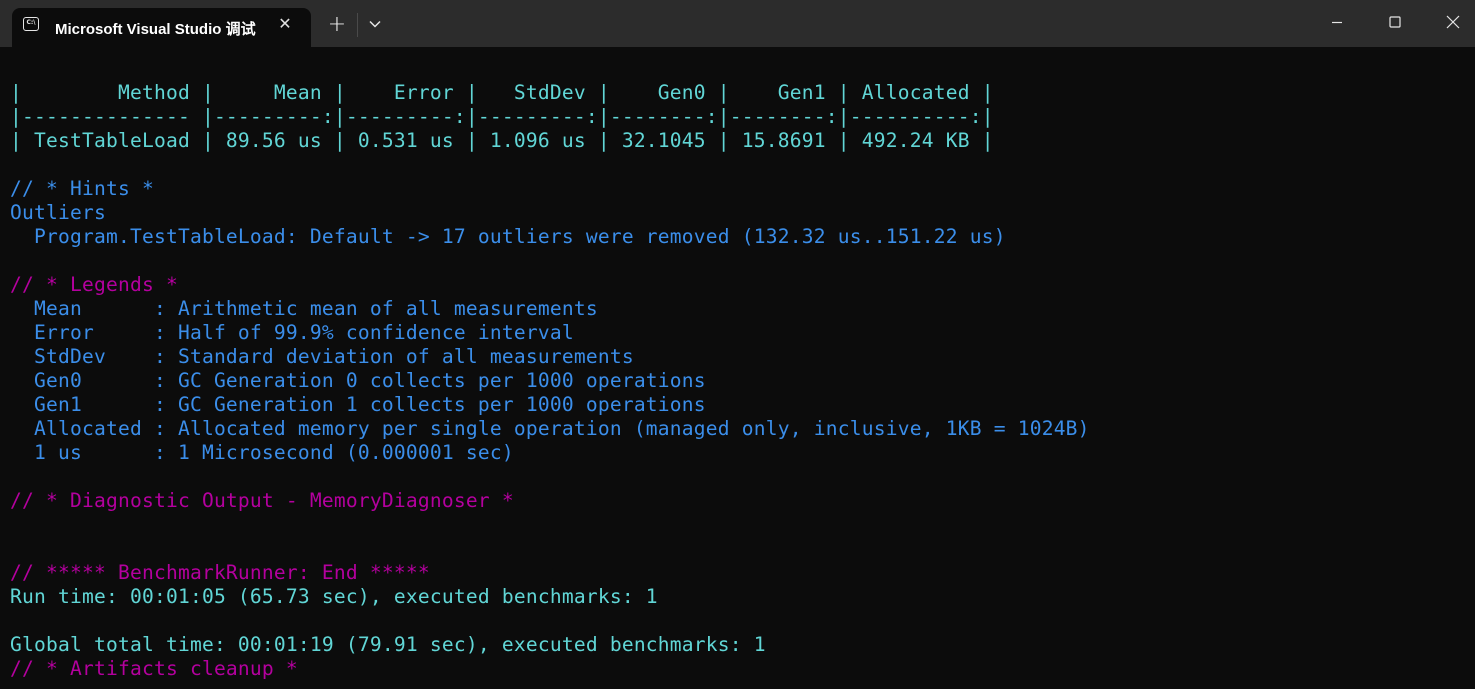 This screenshot has width=1475, height=689. I want to click on minimize-icon, so click(1337, 22).